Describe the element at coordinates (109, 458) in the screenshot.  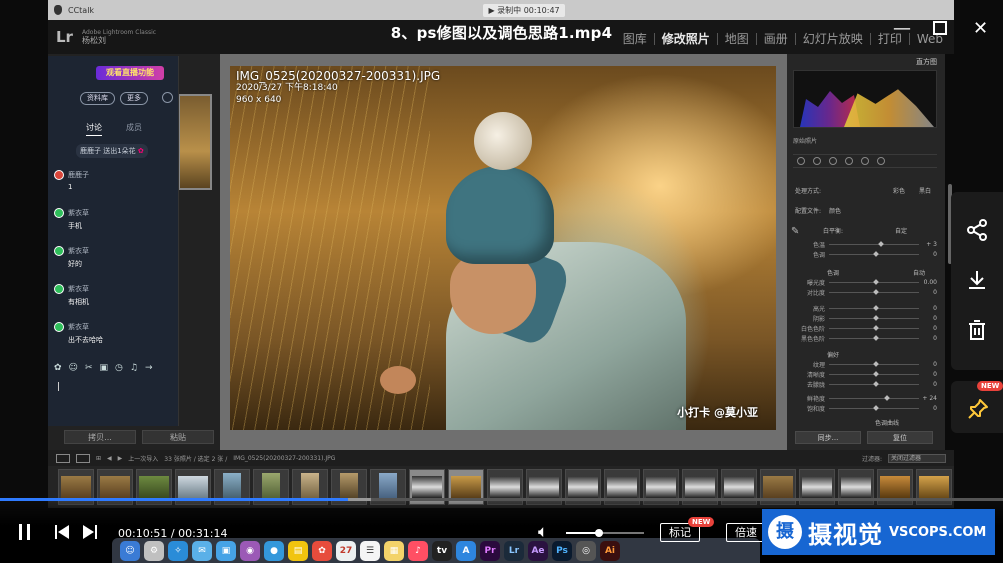
I see `back-icon: ◀` at that location.